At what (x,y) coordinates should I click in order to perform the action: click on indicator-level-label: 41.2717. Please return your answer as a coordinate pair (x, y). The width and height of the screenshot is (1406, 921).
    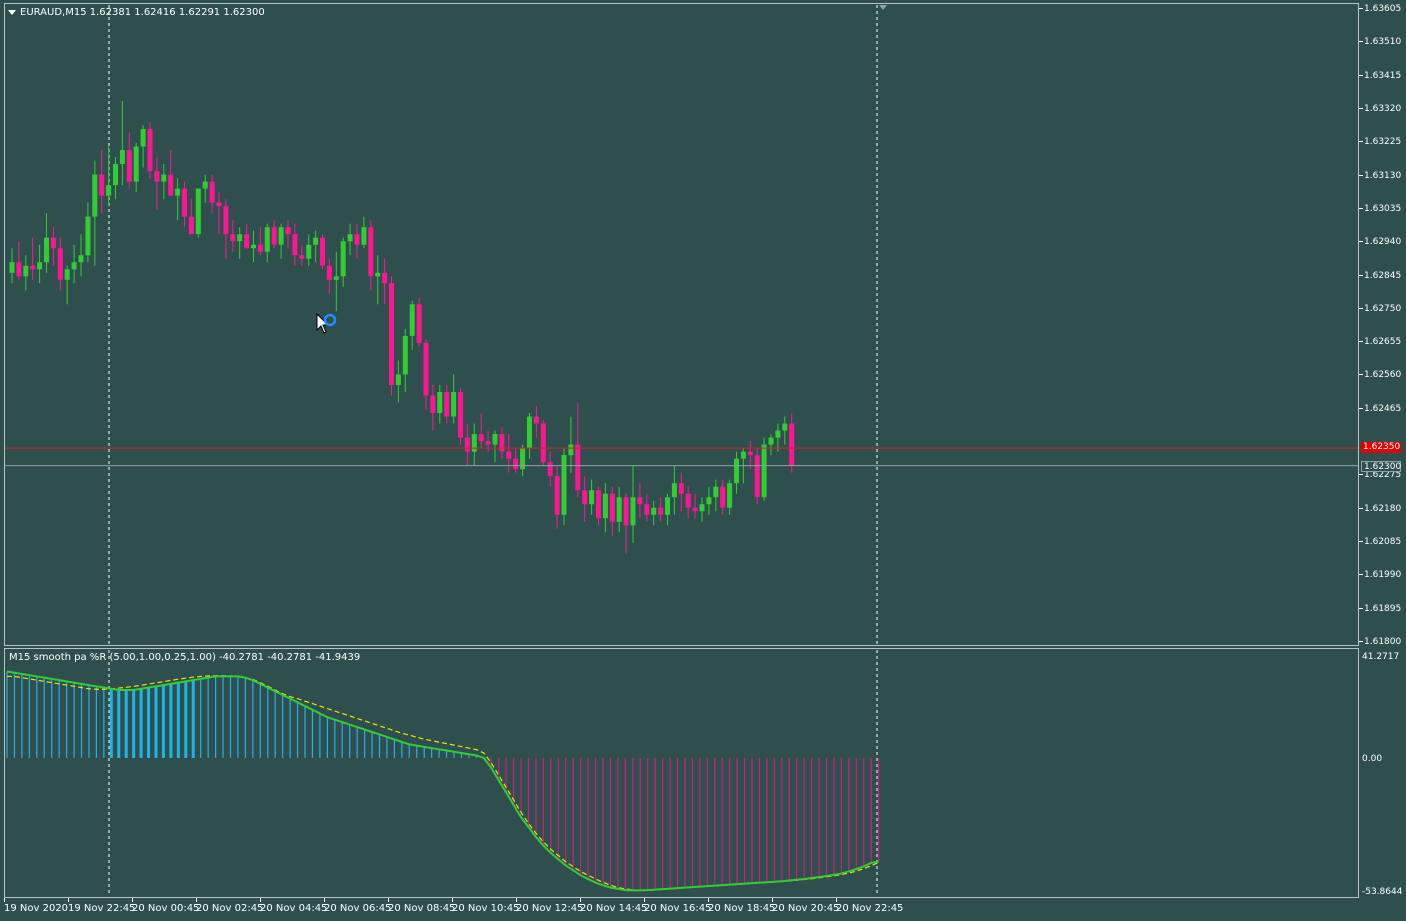
    Looking at the image, I should click on (1381, 657).